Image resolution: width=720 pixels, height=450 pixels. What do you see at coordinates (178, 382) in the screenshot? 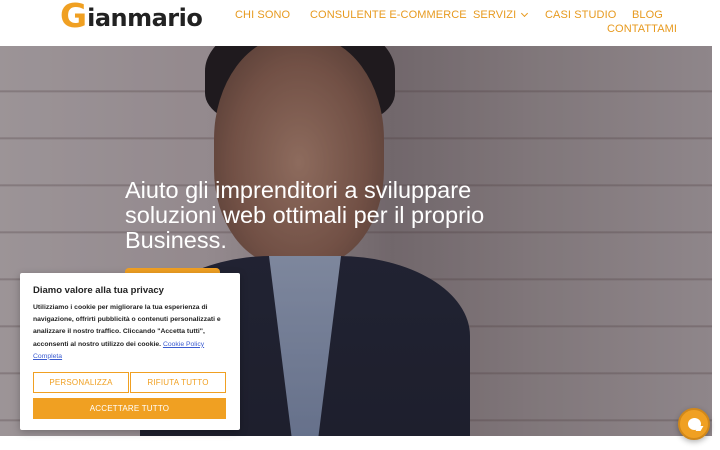
I see `reject-all-button: RIFIUTA TUTTO` at bounding box center [178, 382].